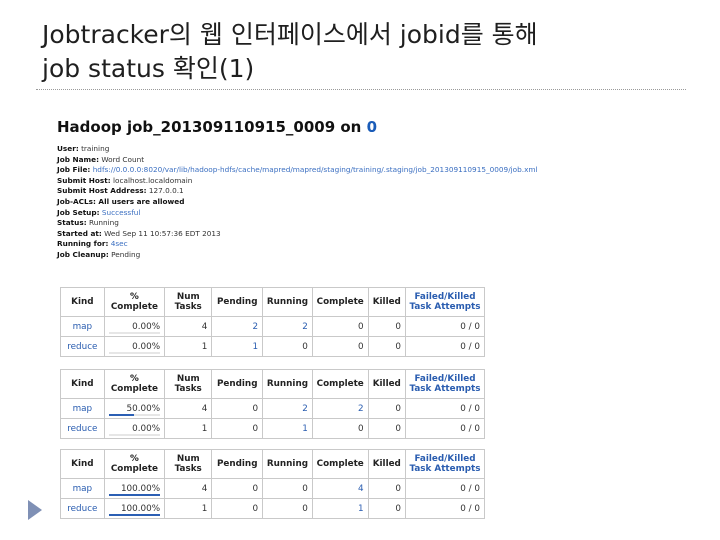 The width and height of the screenshot is (720, 540). I want to click on slide-title-line-1: Jobtracker의 웹 인터페이스에서 jobid를 통해, so click(290, 34).